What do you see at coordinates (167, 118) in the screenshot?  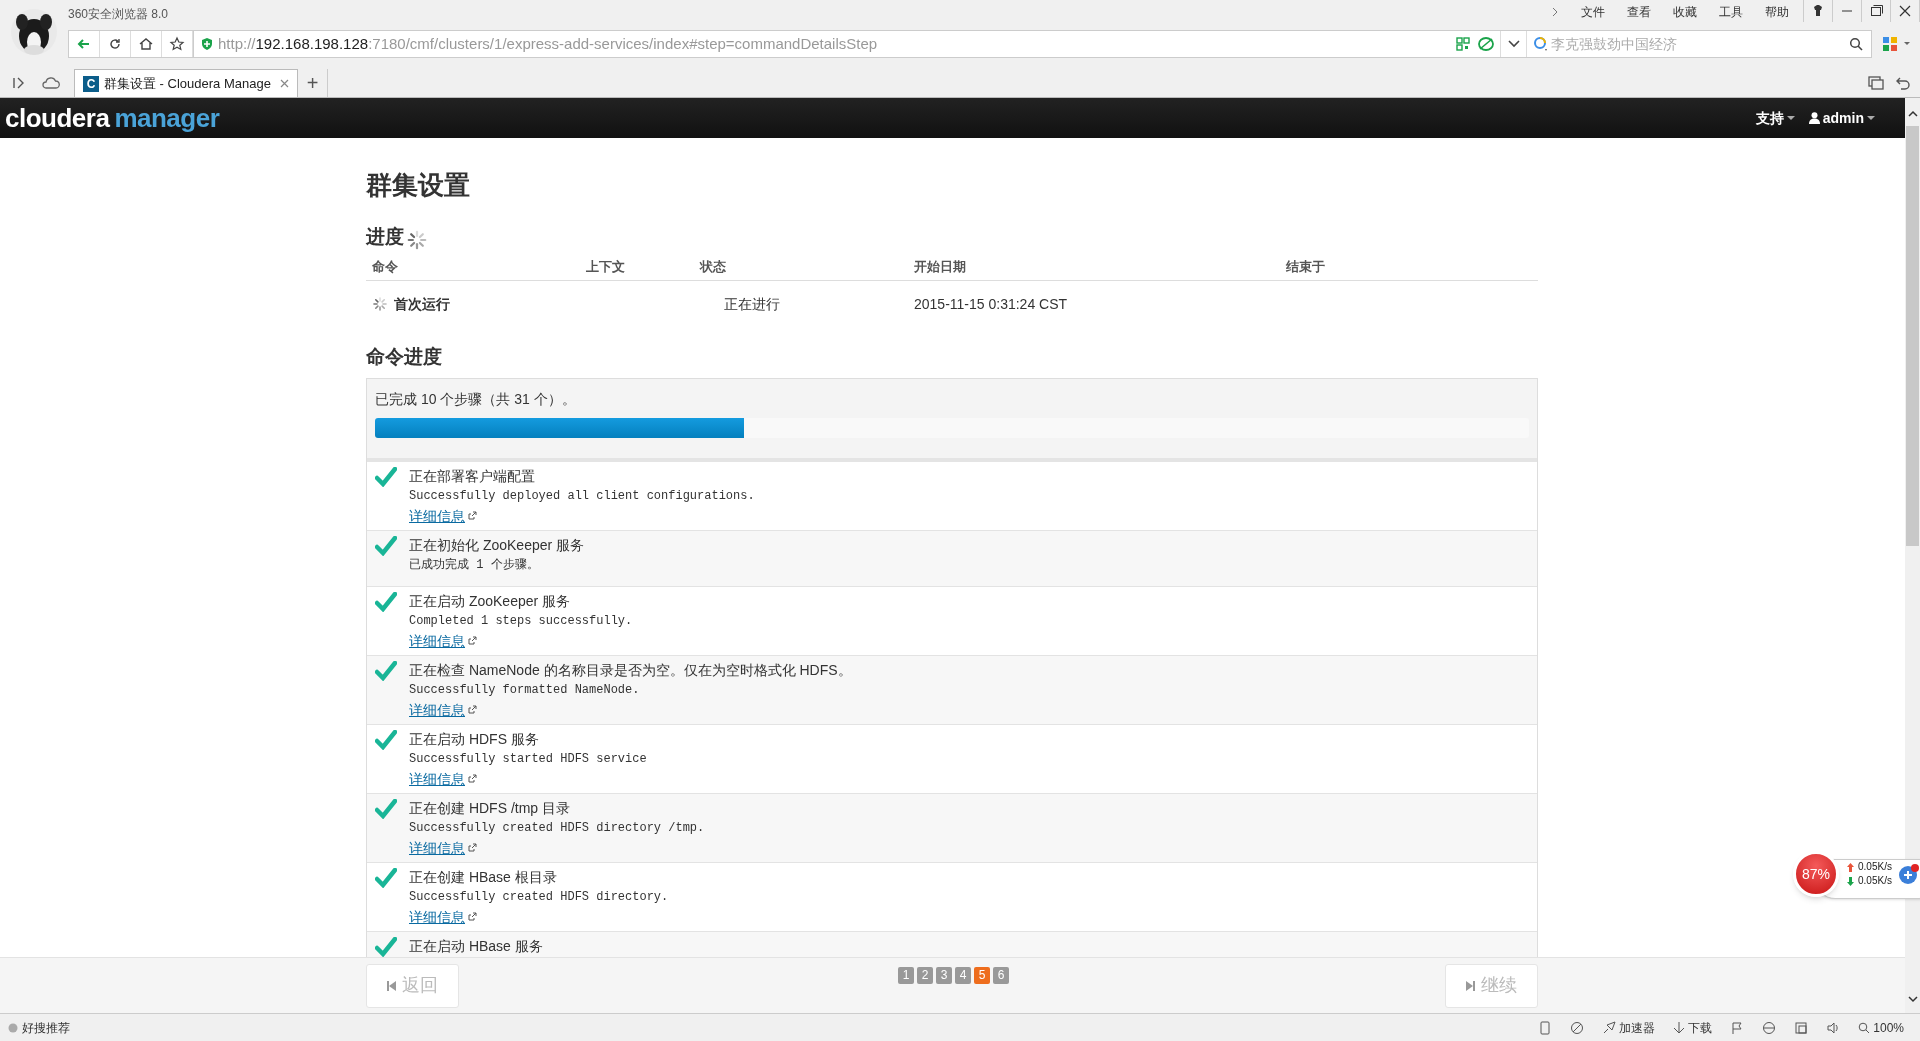 I see `logo-text: manager` at bounding box center [167, 118].